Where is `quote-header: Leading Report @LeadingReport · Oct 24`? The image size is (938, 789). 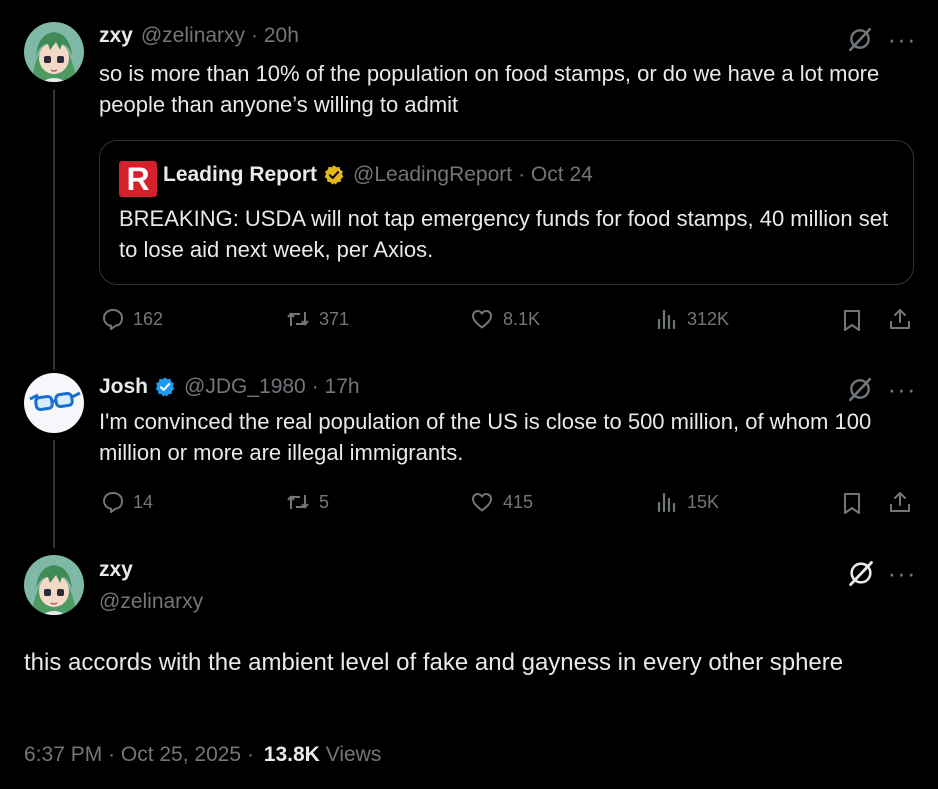 quote-header: Leading Report @LeadingReport · Oct 24 is located at coordinates (378, 175).